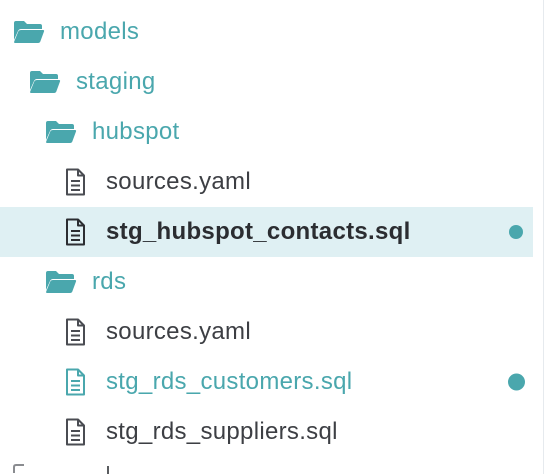 Image resolution: width=544 pixels, height=474 pixels. Describe the element at coordinates (116, 81) in the screenshot. I see `tree-item-label: staging` at that location.